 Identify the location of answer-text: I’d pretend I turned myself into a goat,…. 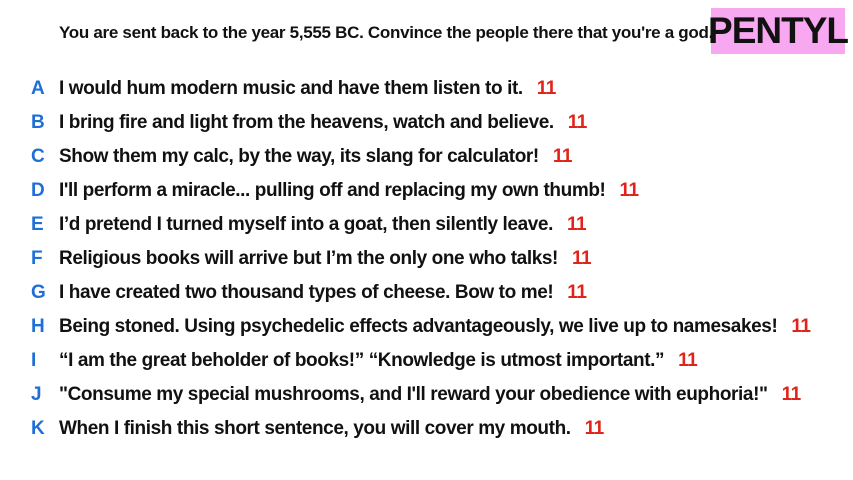
(306, 224).